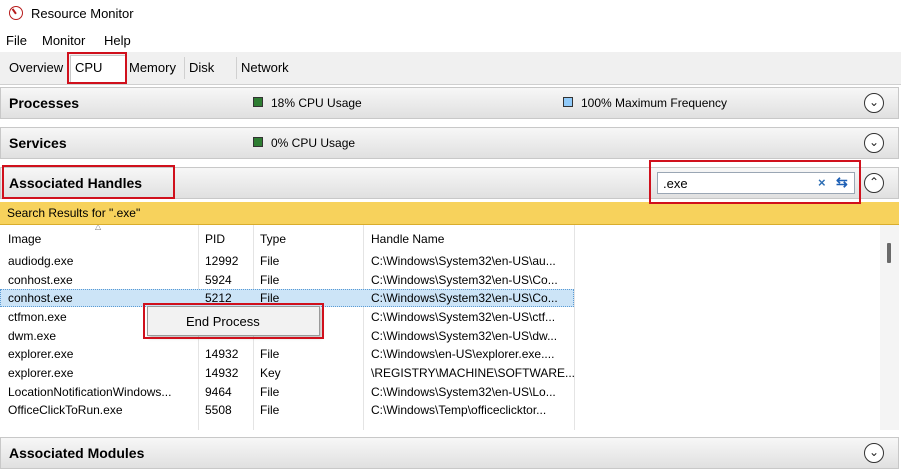 Image resolution: width=901 pixels, height=475 pixels. What do you see at coordinates (44, 103) in the screenshot?
I see `processes-title: Processes` at bounding box center [44, 103].